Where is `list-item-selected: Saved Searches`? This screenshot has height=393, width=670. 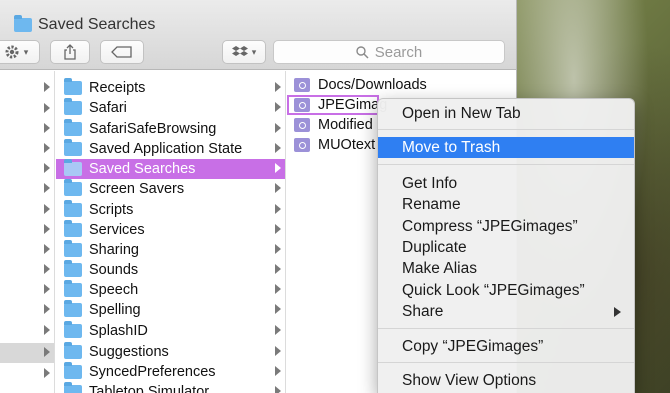
list-item-selected: Saved Searches is located at coordinates (170, 169).